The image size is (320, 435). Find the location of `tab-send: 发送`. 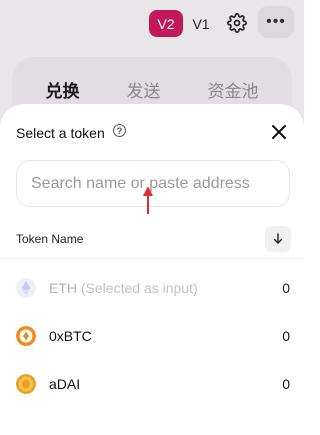

tab-send: 发送 is located at coordinates (144, 89).